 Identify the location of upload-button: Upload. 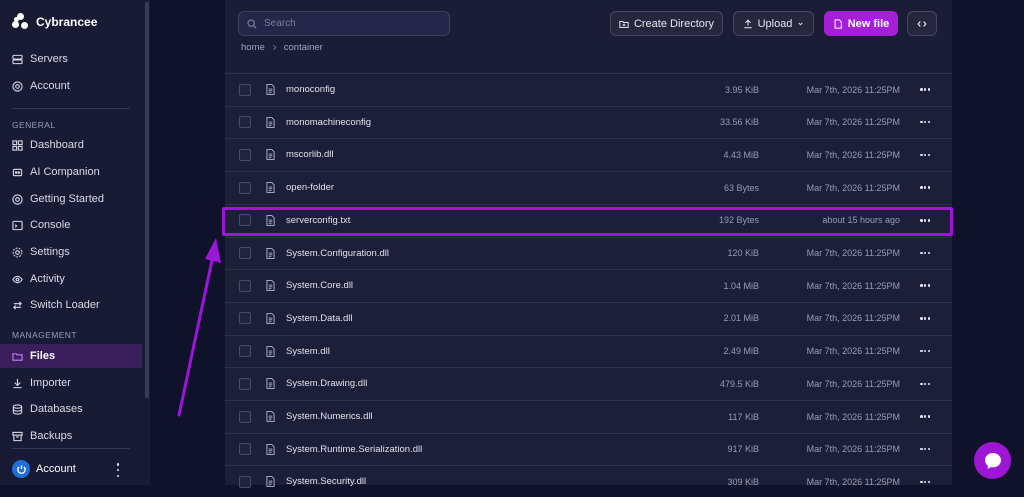
(773, 23).